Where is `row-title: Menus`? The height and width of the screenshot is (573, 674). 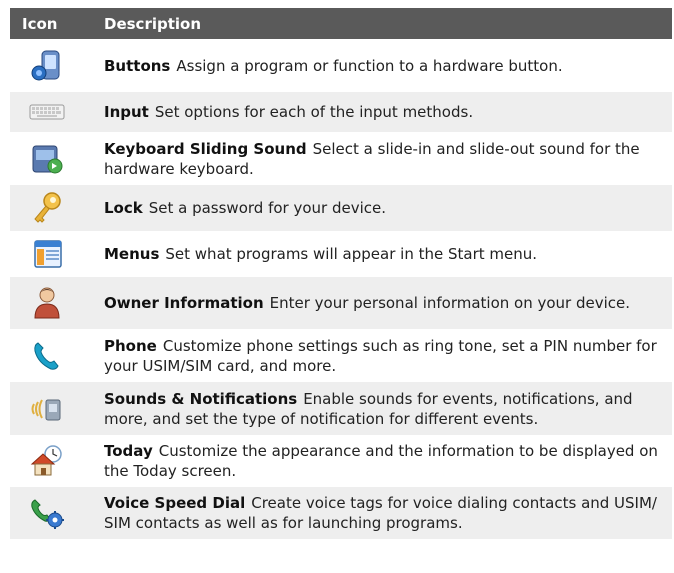 row-title: Menus is located at coordinates (132, 254).